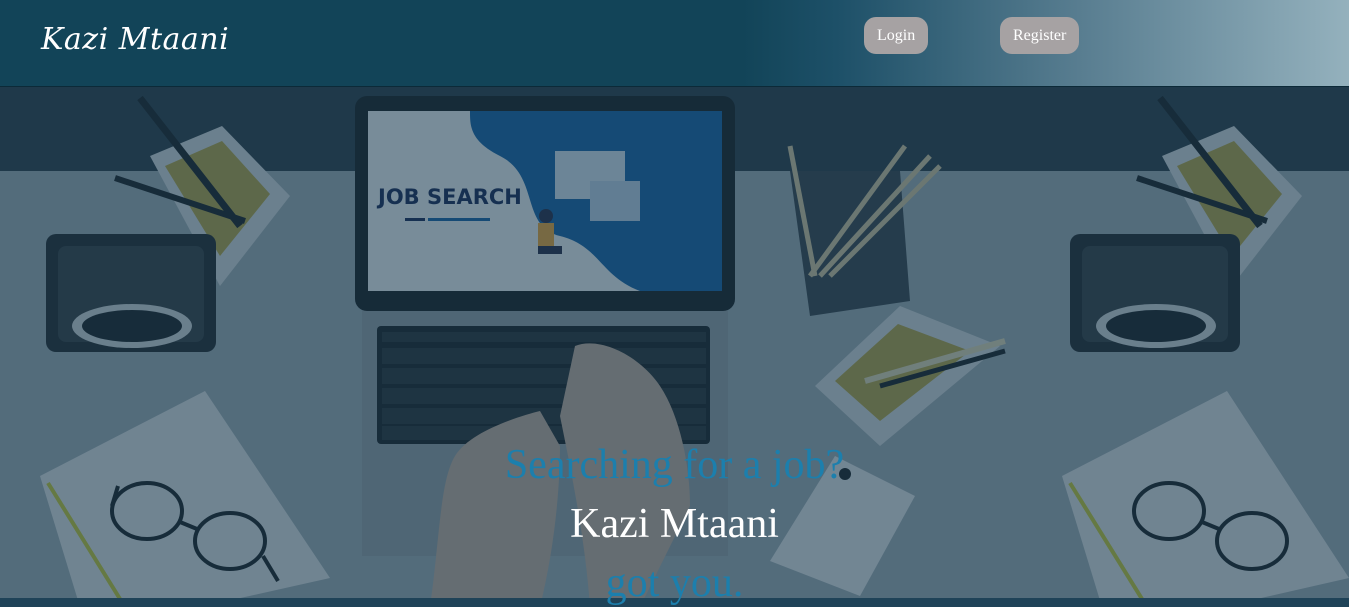  What do you see at coordinates (674, 524) in the screenshot?
I see `tagline-brand: Kazi Mtaani` at bounding box center [674, 524].